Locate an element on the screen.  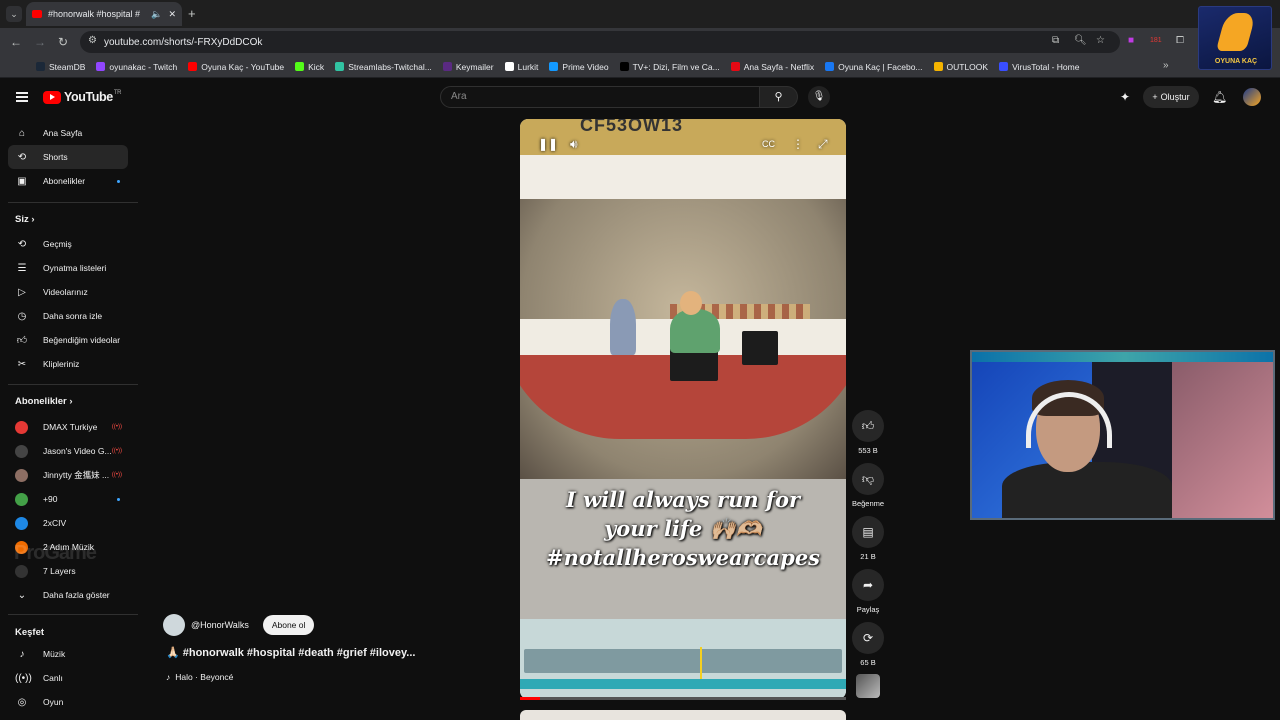
like-button: 👍︎ 553 B is located at coordinates (868, 432).